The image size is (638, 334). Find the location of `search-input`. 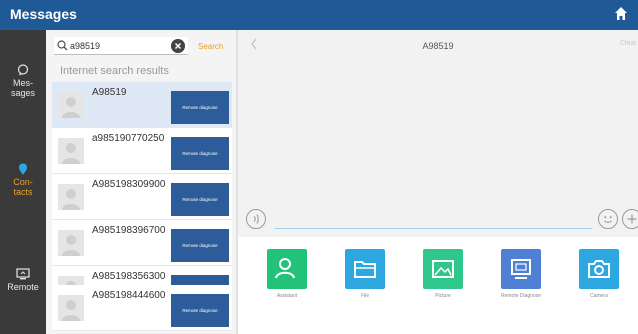

search-input is located at coordinates (116, 46).